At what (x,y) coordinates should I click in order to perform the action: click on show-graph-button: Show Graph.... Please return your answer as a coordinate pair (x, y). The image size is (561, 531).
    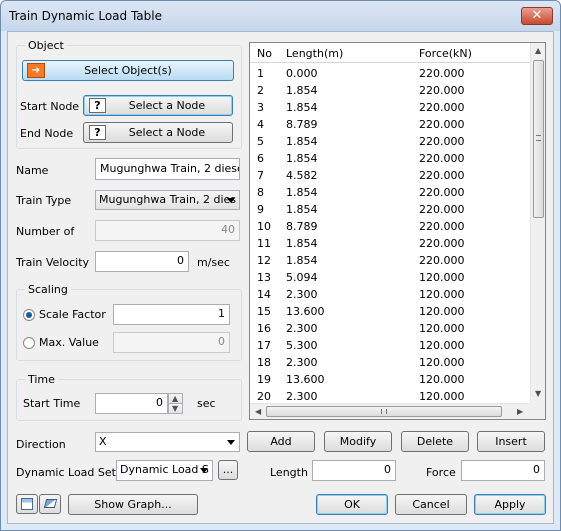
    Looking at the image, I should click on (133, 504).